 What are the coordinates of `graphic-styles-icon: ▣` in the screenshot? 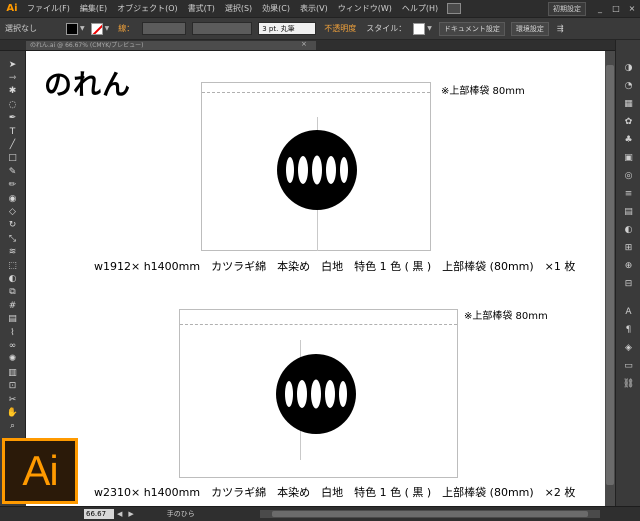 It's located at (628, 158).